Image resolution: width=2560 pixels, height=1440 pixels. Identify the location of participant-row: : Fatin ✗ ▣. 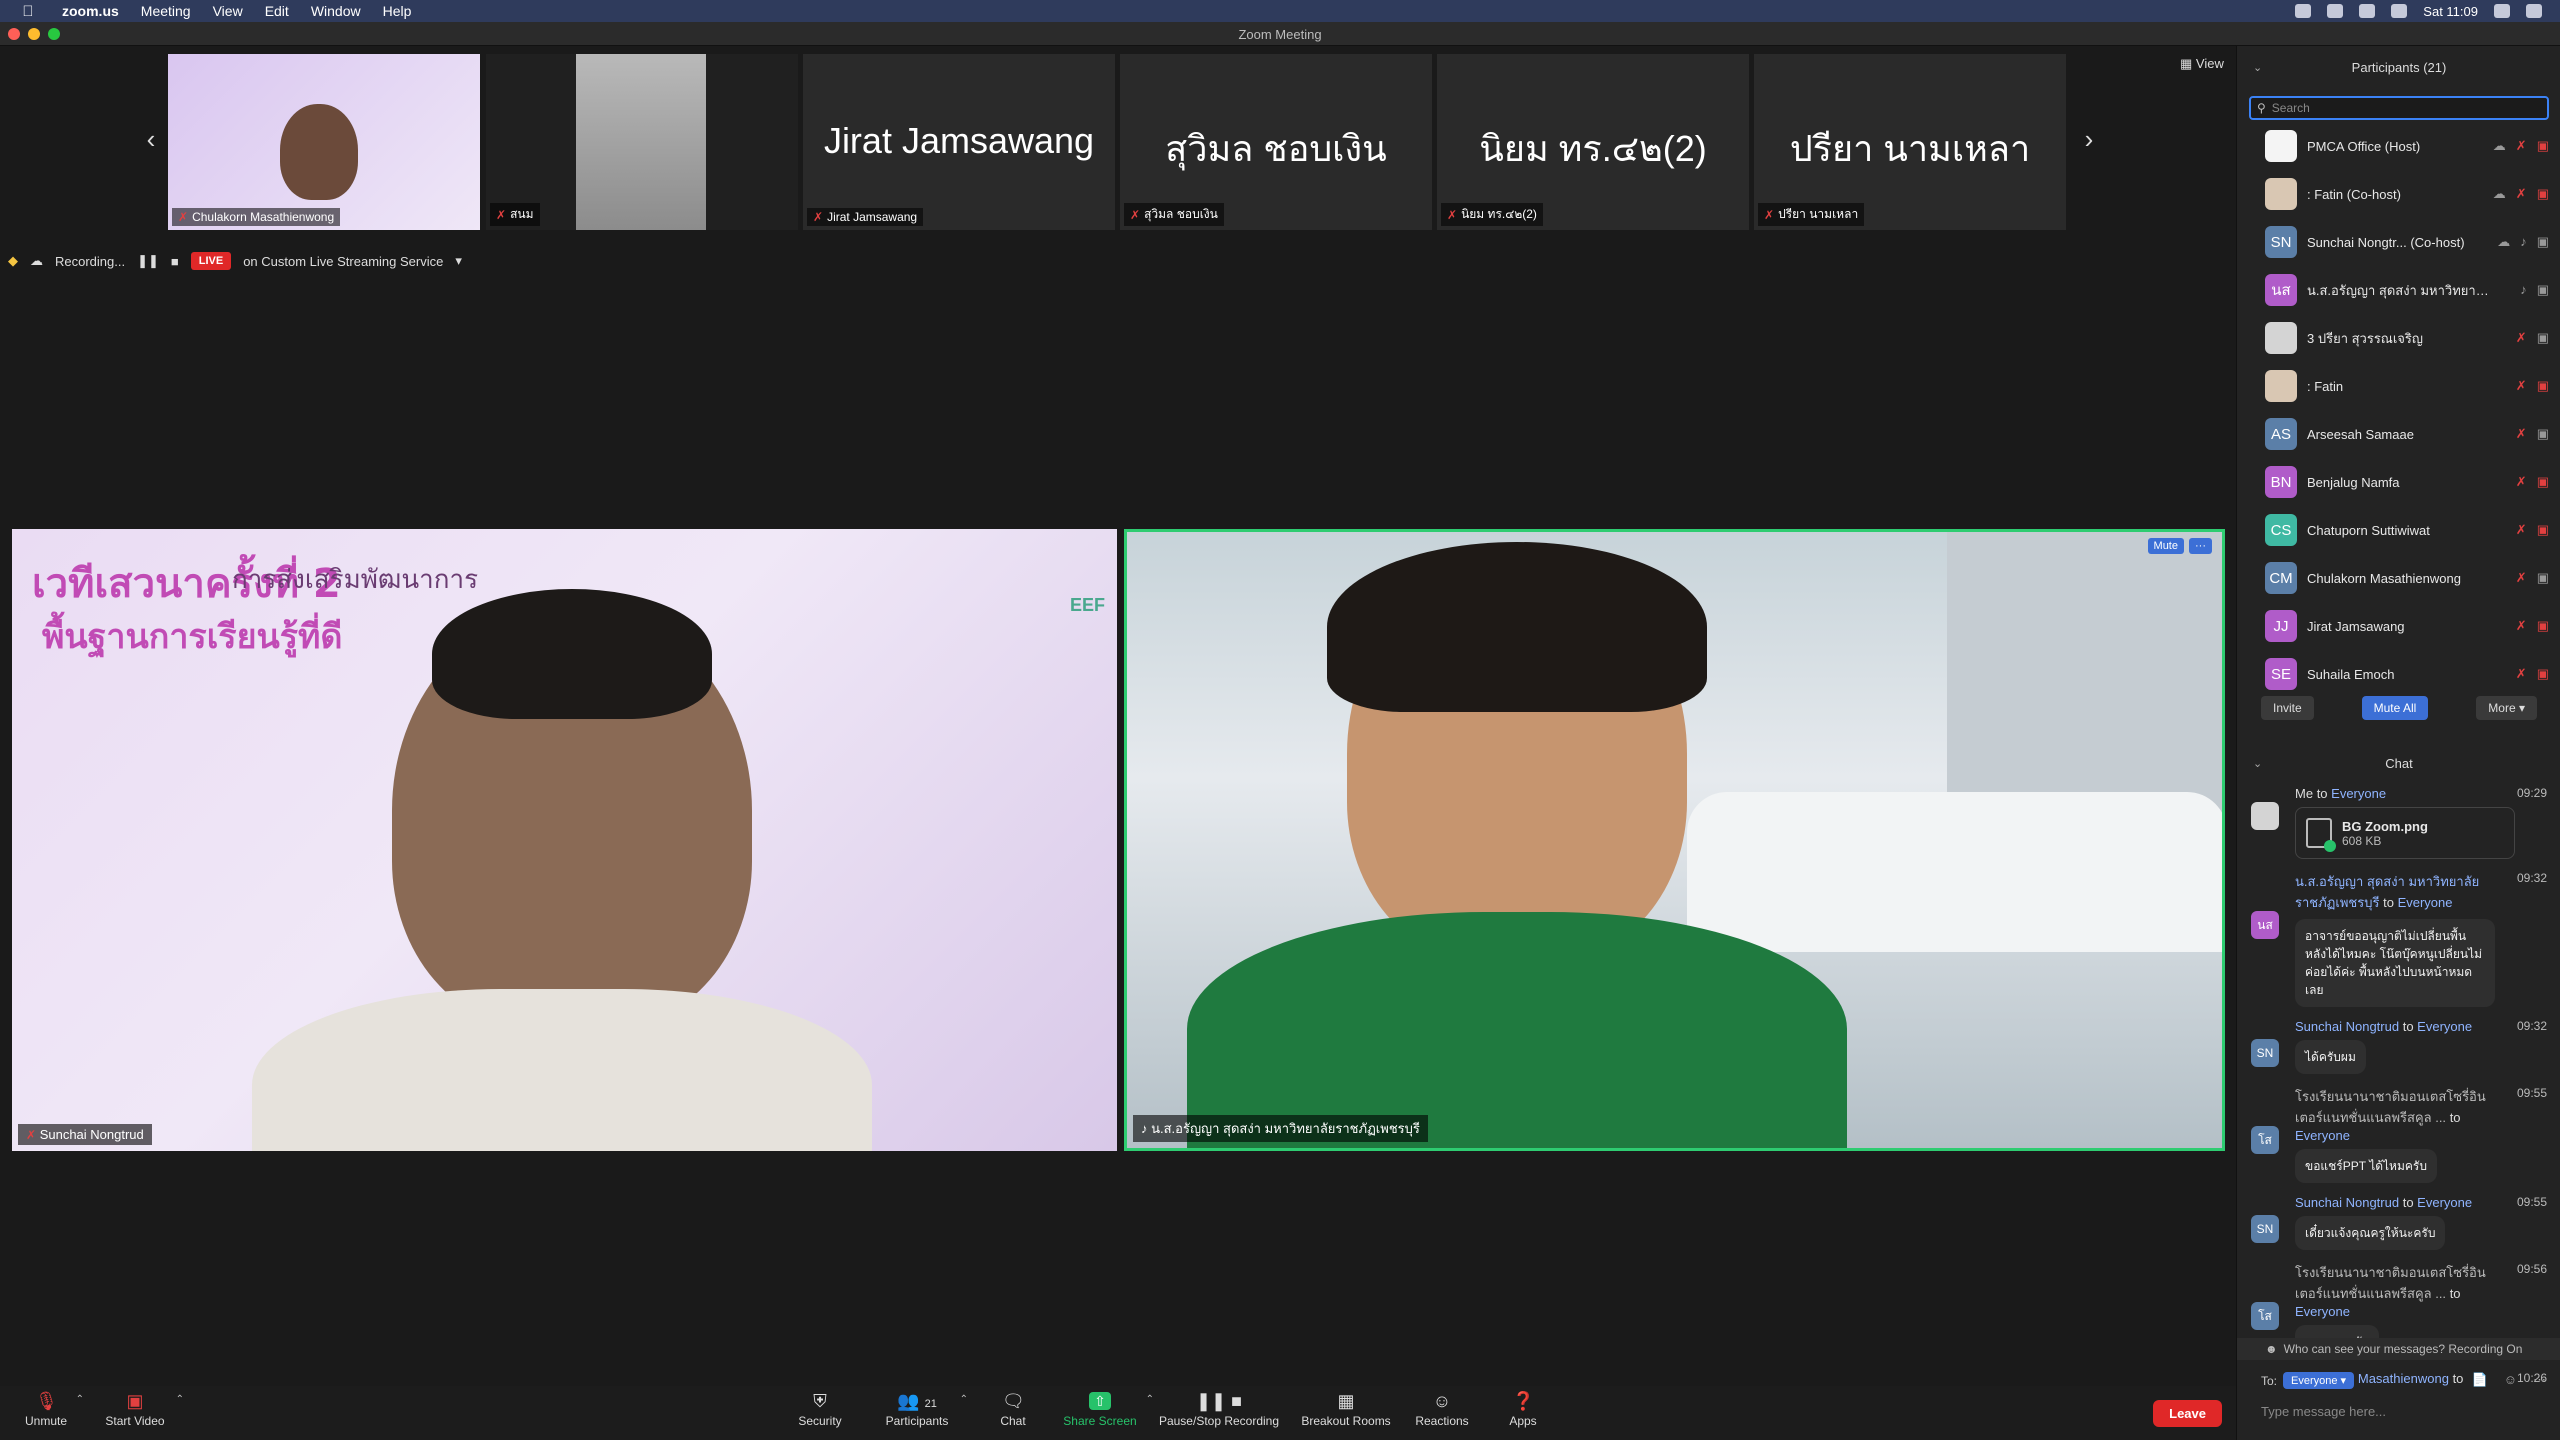
(2398, 386).